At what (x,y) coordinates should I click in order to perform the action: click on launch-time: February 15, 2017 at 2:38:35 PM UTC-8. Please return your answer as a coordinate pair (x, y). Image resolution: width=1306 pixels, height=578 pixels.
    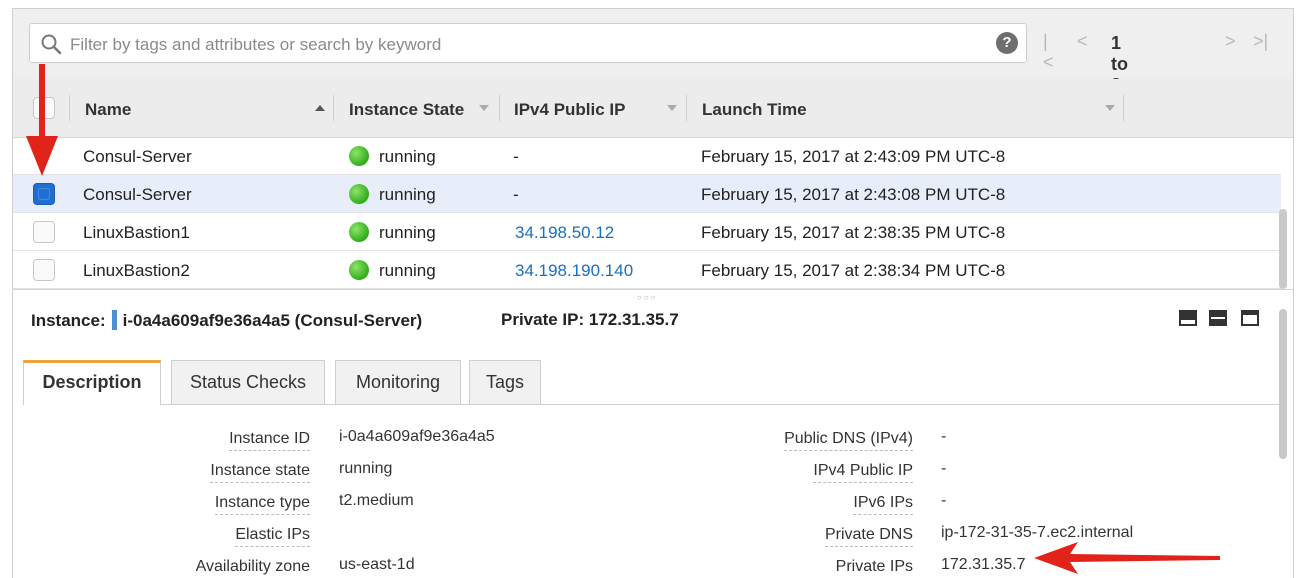
    Looking at the image, I should click on (853, 232).